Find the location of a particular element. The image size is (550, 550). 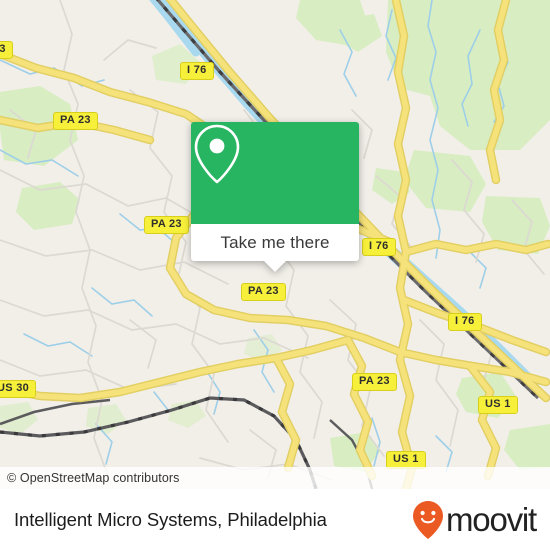

road-shield: 23 is located at coordinates (6, 50).